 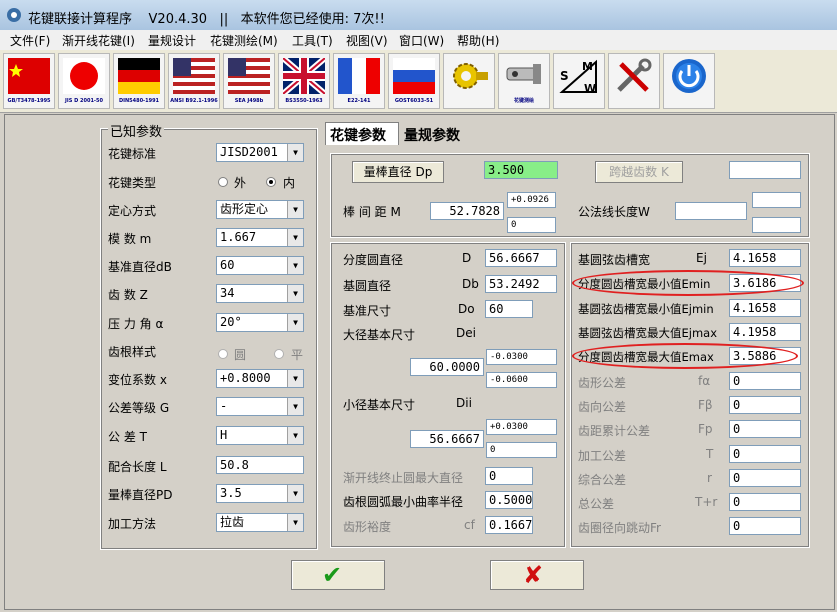 What do you see at coordinates (260, 435) in the screenshot?
I see `tol-select: H ▼` at bounding box center [260, 435].